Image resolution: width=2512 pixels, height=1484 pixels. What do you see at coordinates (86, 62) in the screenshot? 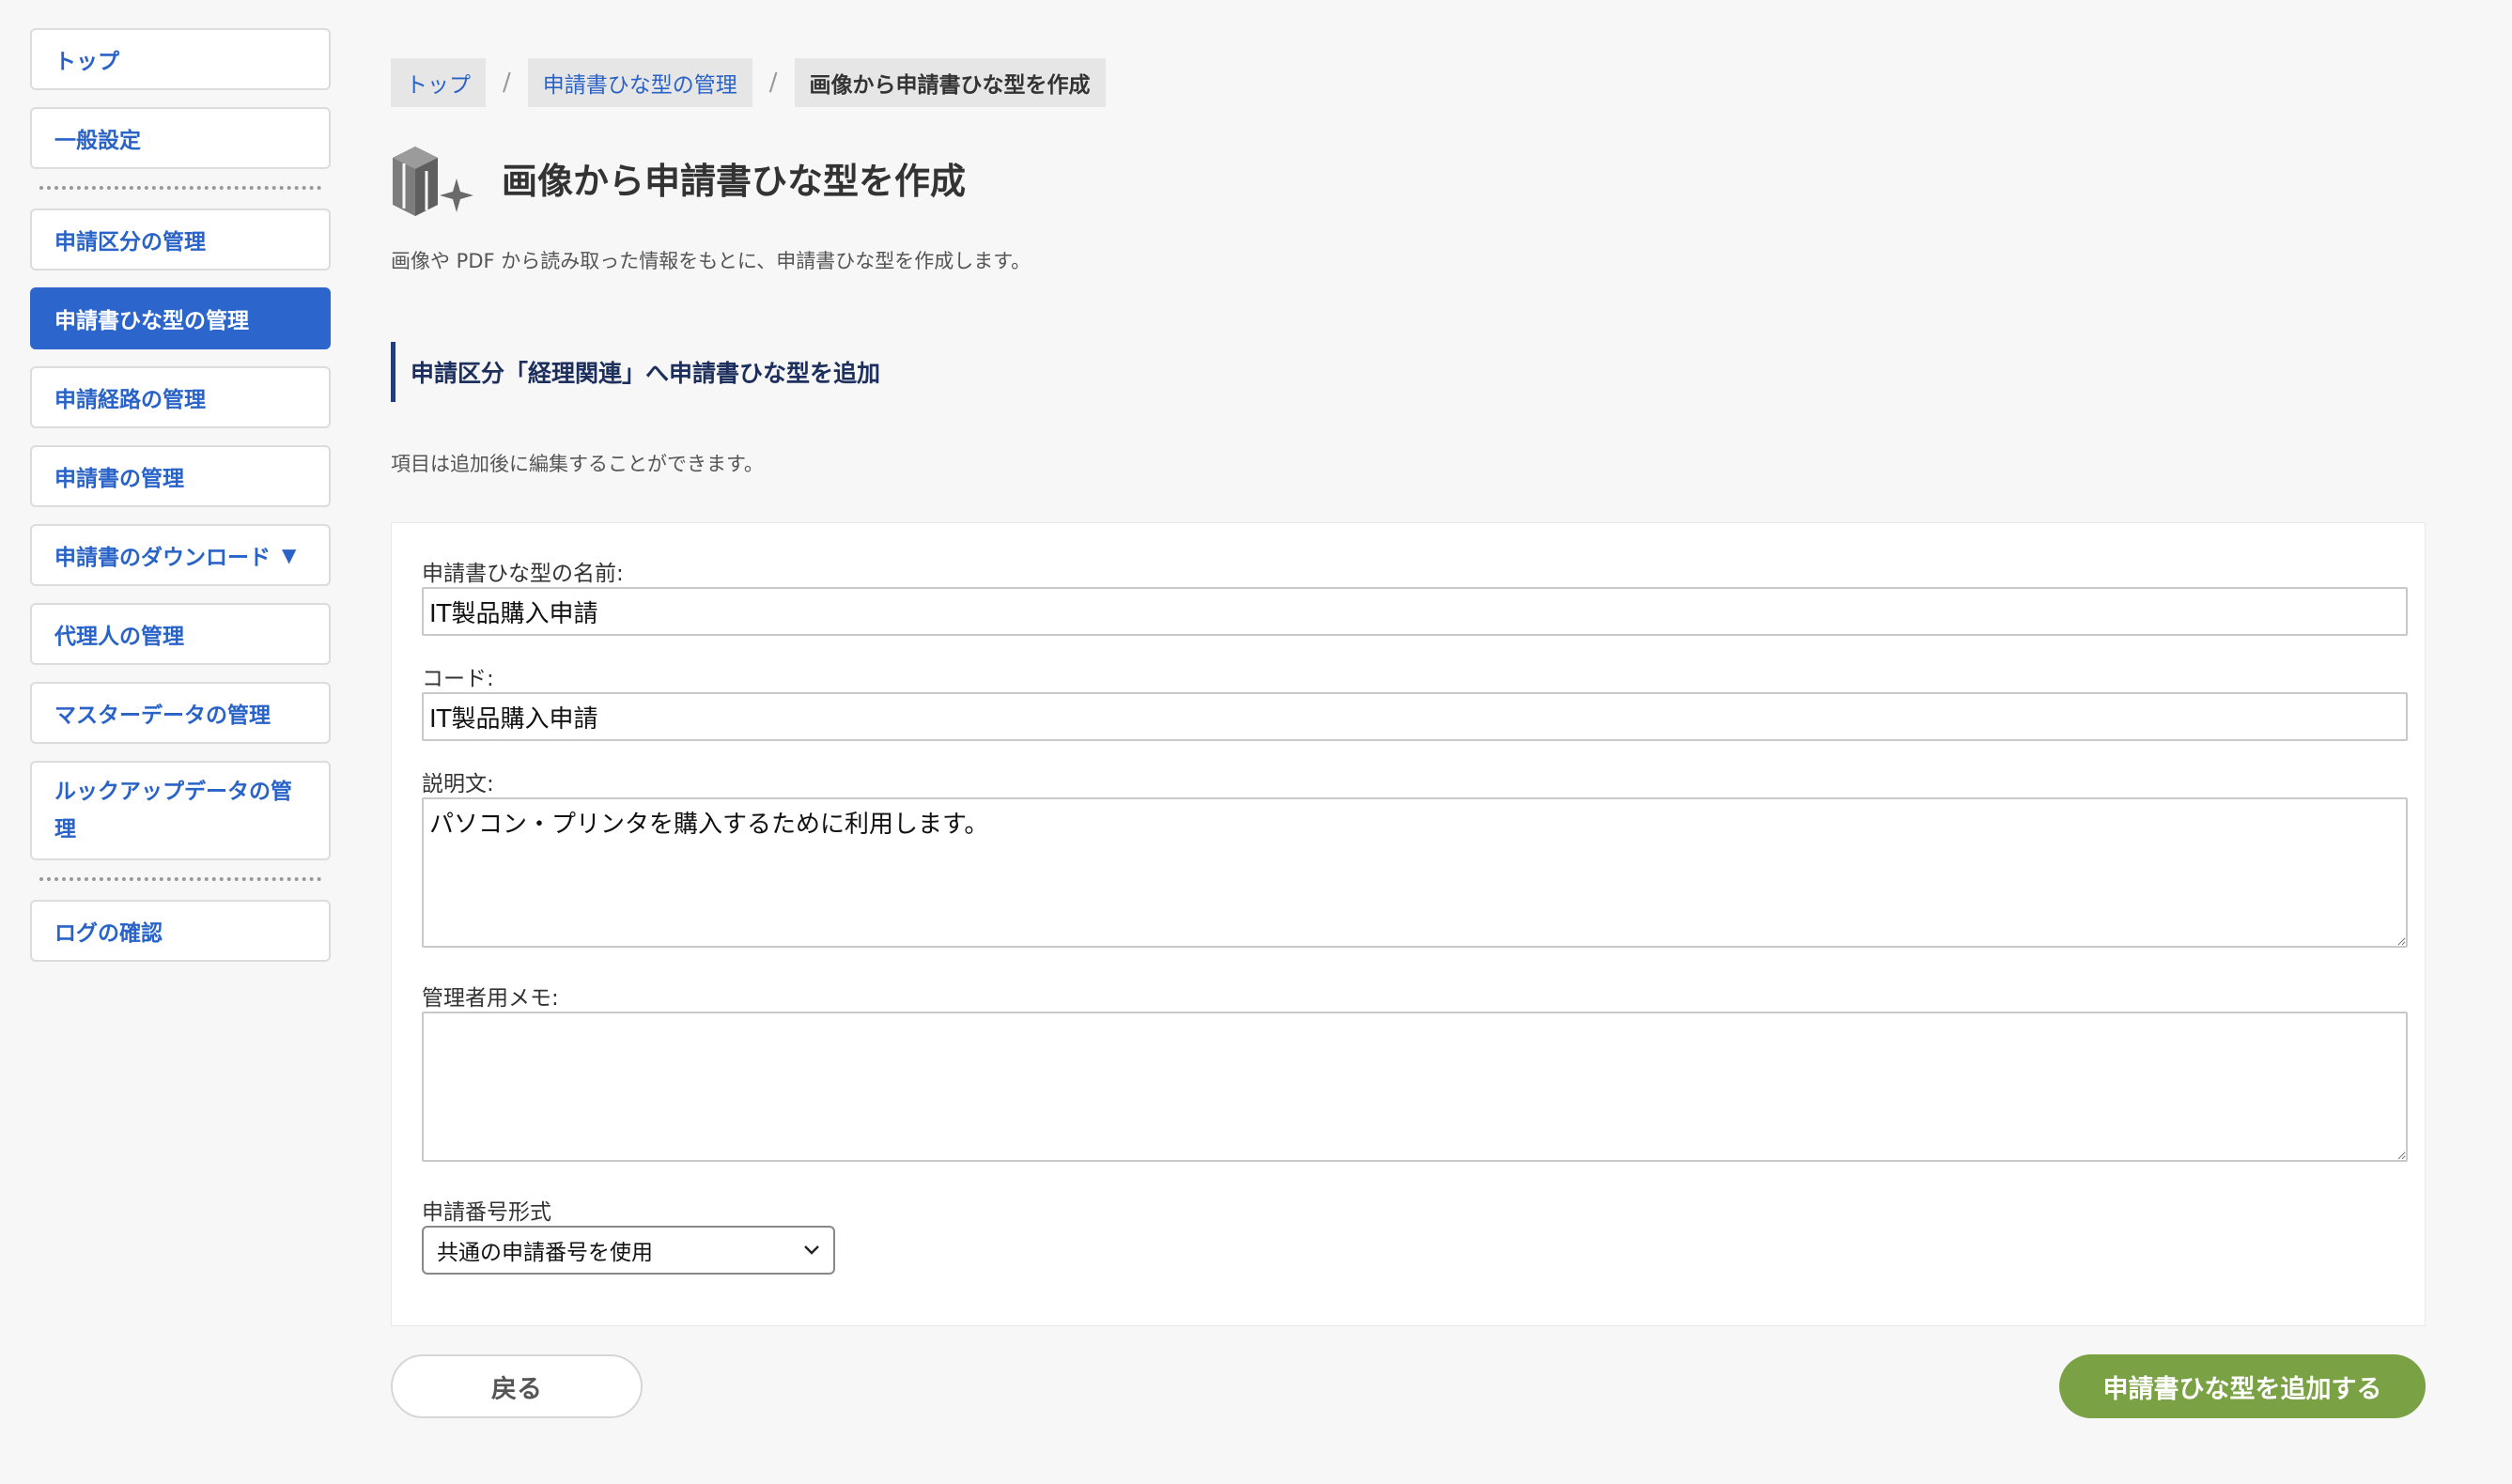
I see `sidebar-item-label: トップ` at bounding box center [86, 62].